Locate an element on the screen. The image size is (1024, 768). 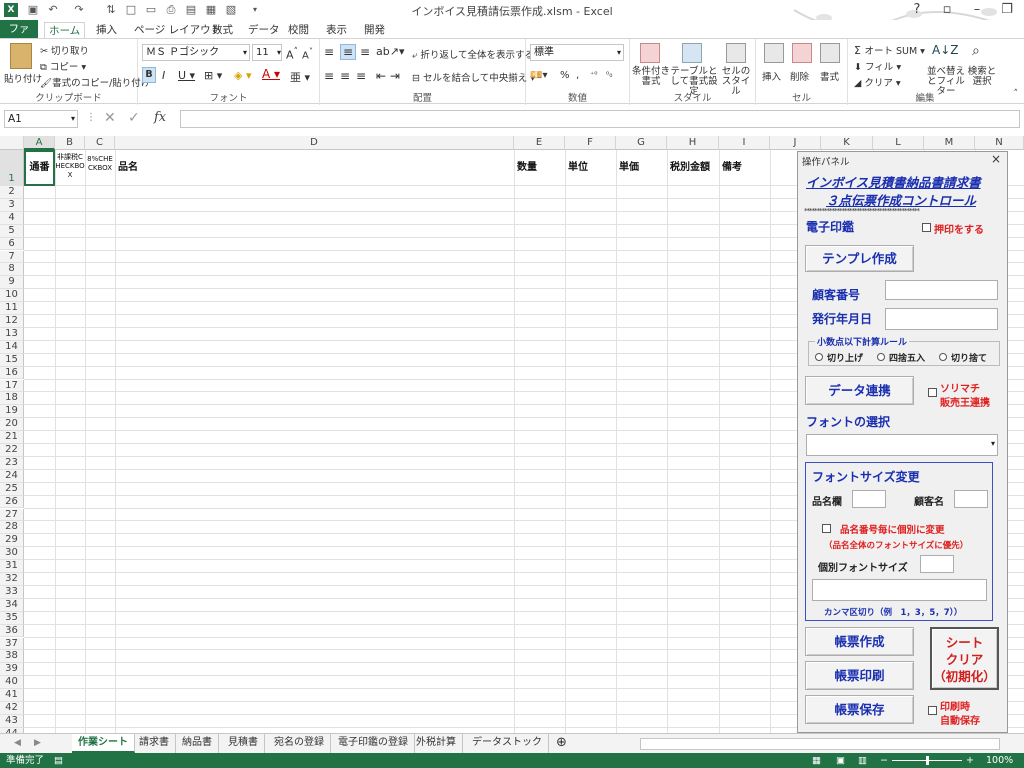
row-header: 15 is located at coordinates (12, 360).